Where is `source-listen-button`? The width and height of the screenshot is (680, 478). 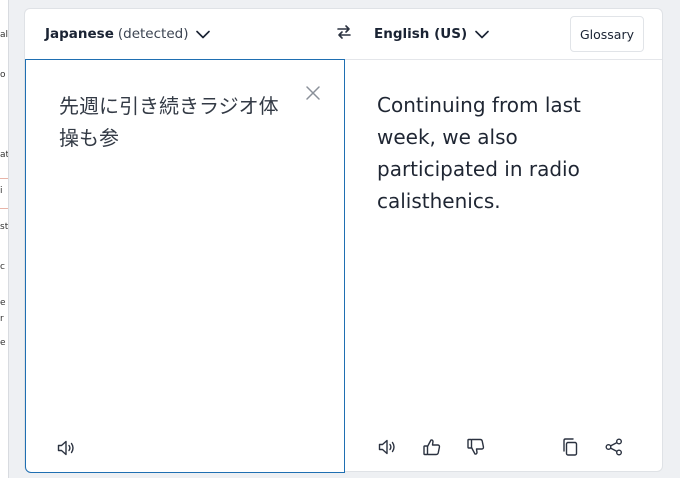
source-listen-button is located at coordinates (66, 448).